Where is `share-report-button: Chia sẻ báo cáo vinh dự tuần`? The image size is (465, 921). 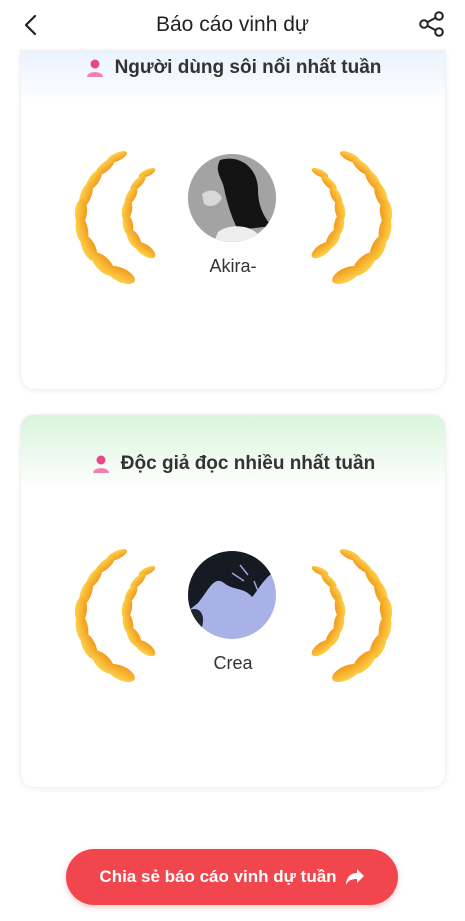
share-report-button: Chia sẻ báo cáo vinh dự tuần is located at coordinates (232, 877).